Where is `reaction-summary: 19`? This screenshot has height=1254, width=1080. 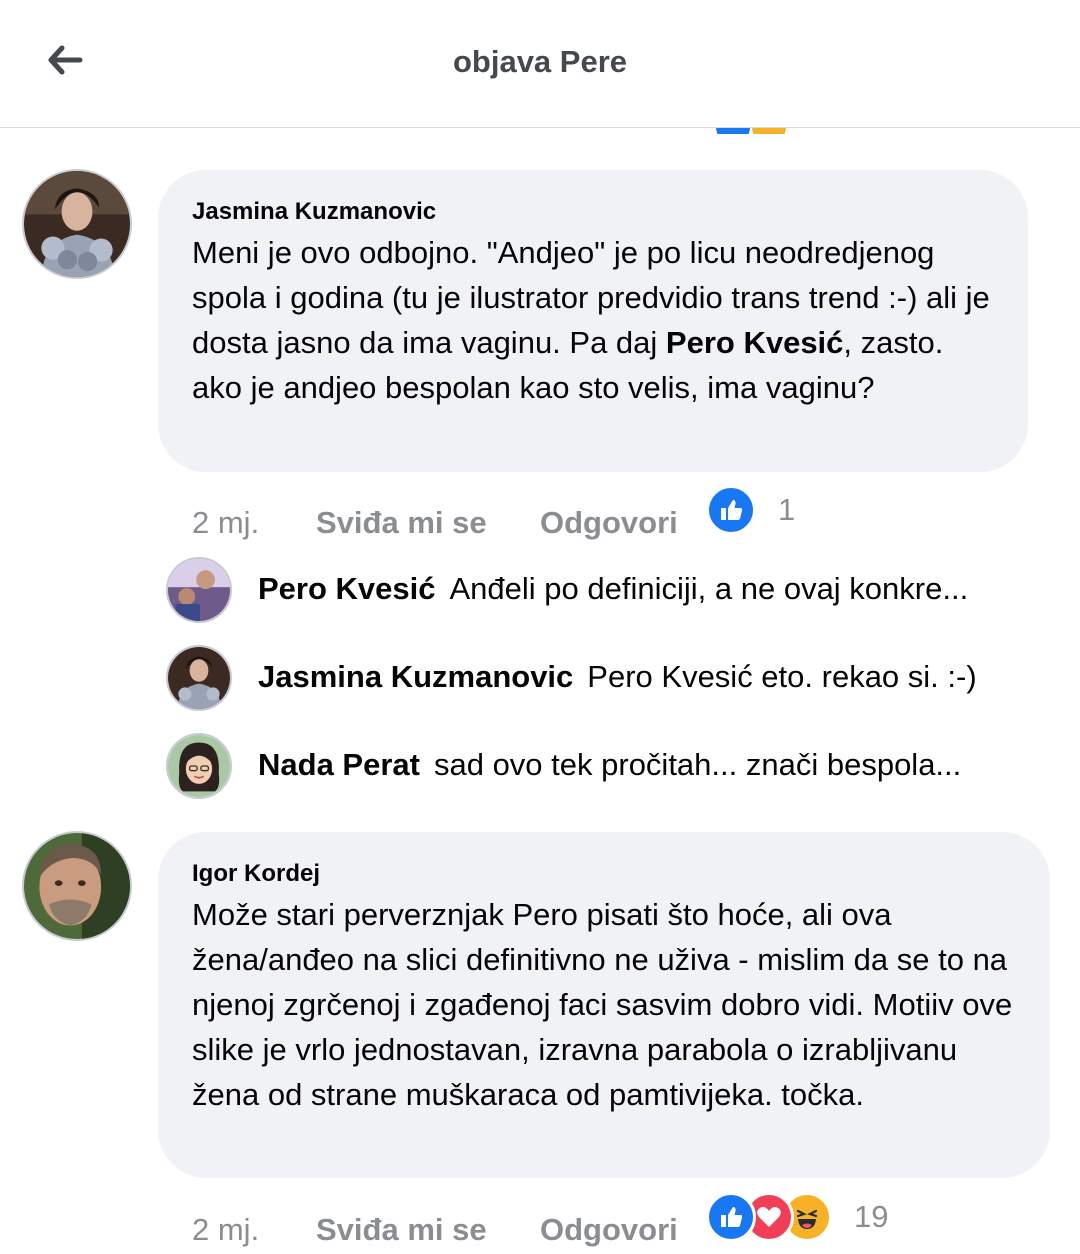 reaction-summary: 19 is located at coordinates (797, 1217).